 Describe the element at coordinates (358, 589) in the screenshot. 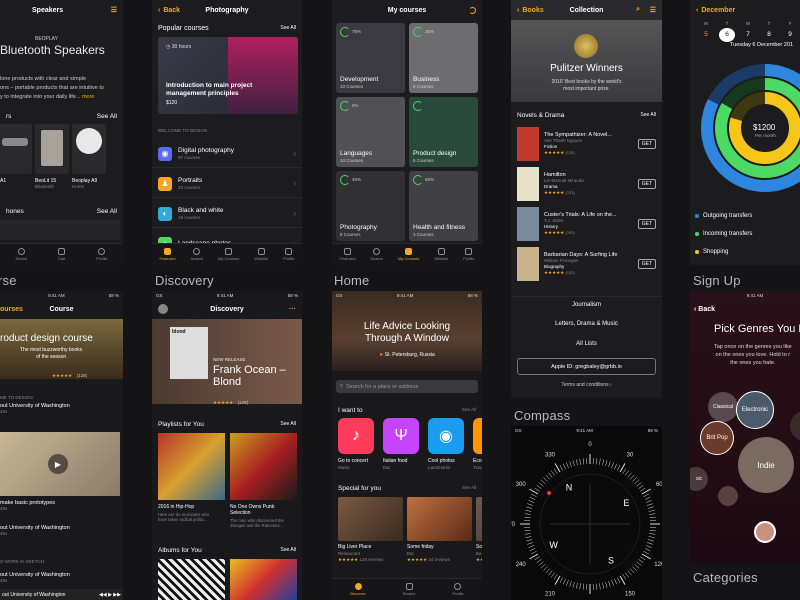

I see `tab-discover: Discover` at that location.